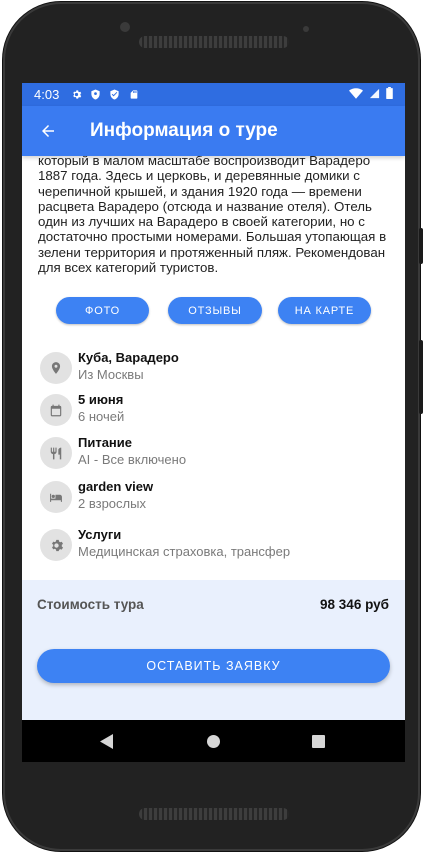 Image resolution: width=425 pixels, height=855 pixels. I want to click on item-subtitle: 2 взрослых, so click(112, 503).